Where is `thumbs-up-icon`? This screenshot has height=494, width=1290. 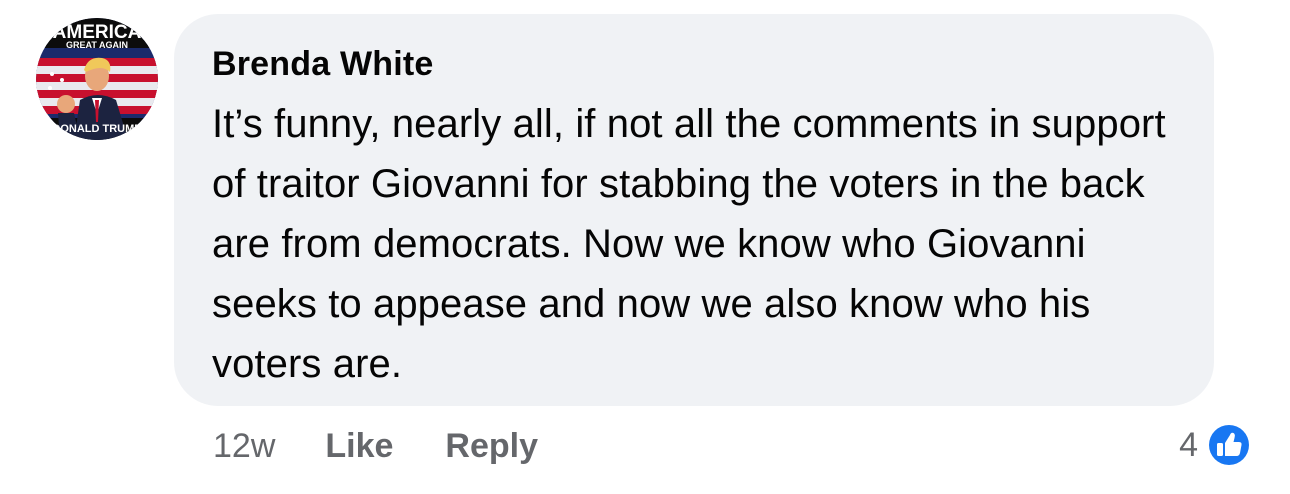 thumbs-up-icon is located at coordinates (1229, 445).